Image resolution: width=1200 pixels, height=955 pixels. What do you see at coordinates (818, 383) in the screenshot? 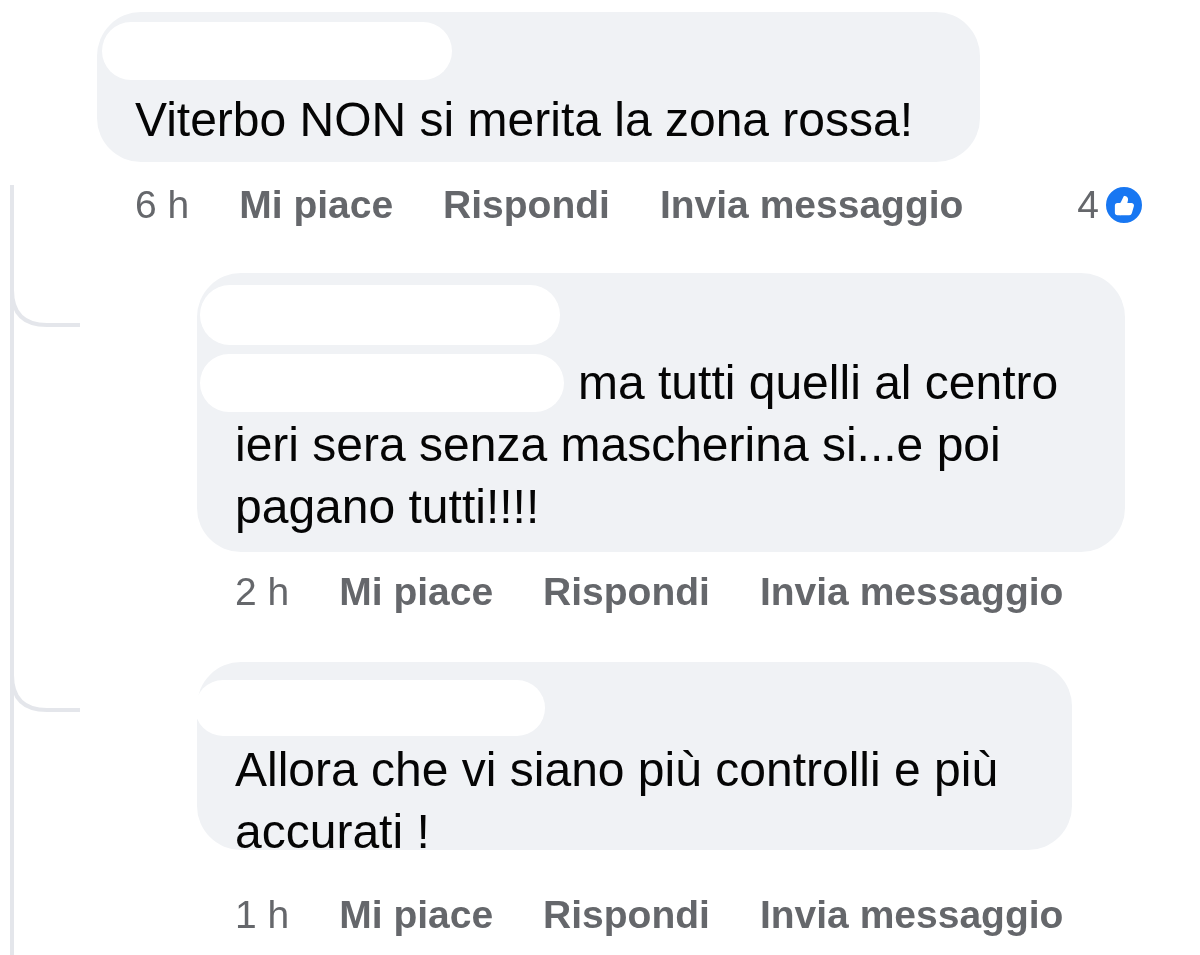
I see `comment-line: ma tutti quelli al centro` at bounding box center [818, 383].